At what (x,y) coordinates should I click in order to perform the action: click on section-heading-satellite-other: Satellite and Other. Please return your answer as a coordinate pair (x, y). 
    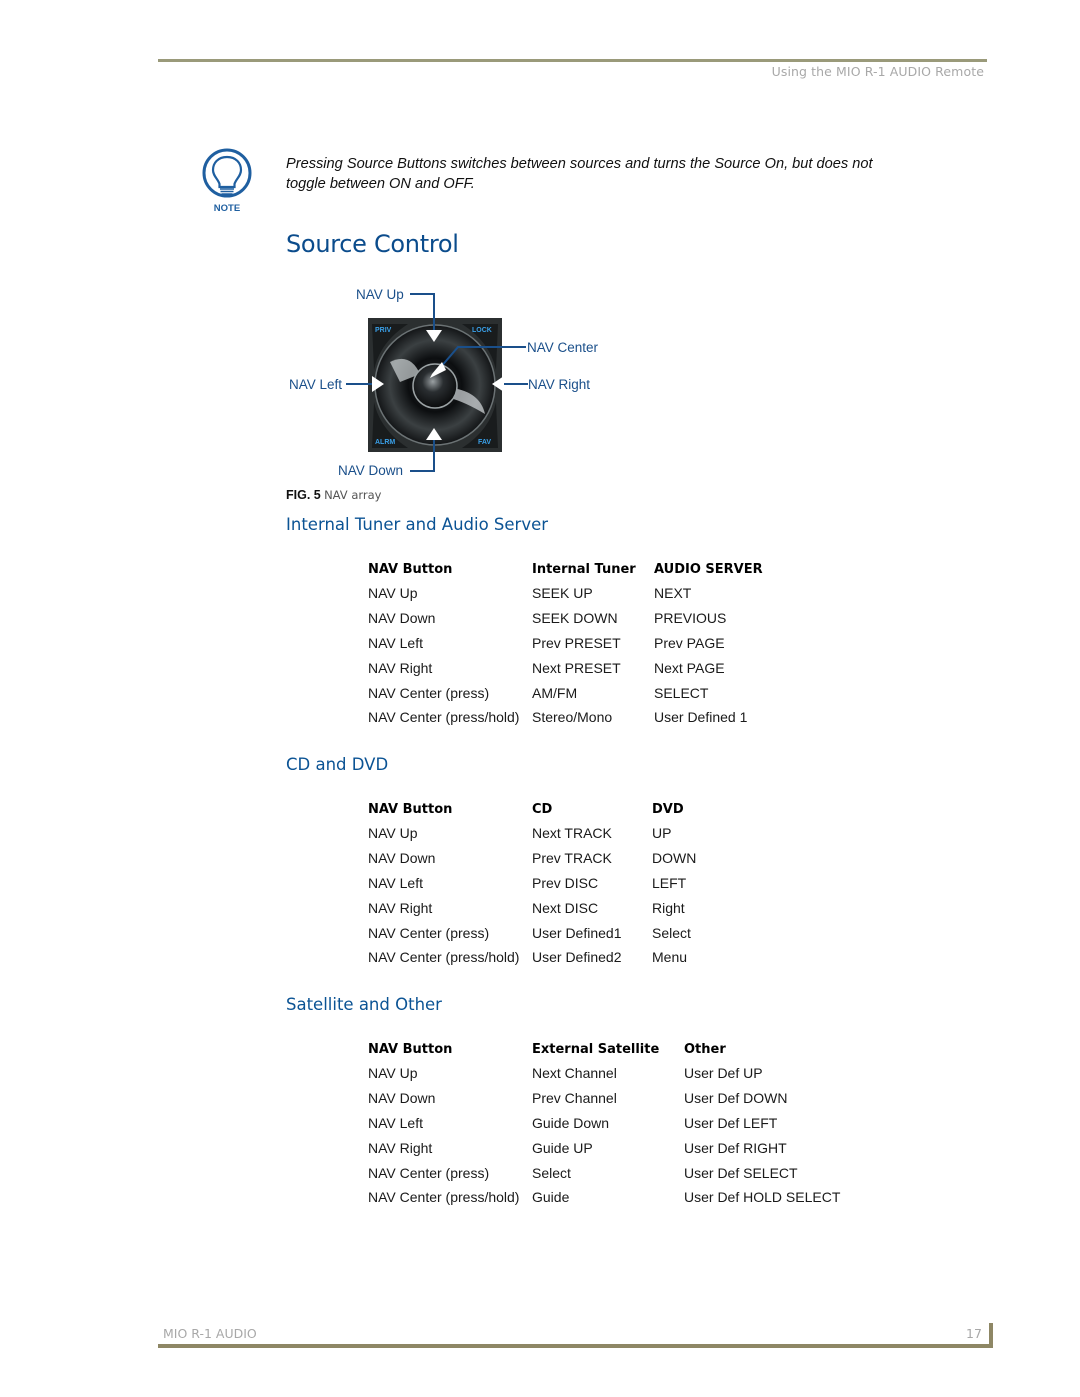
    Looking at the image, I should click on (364, 1004).